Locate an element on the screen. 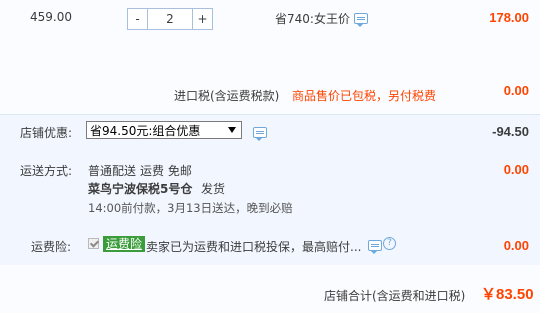  shop-promo-row: 店铺优惠: 省94.50元:组合优惠 -94.50 is located at coordinates (270, 132).